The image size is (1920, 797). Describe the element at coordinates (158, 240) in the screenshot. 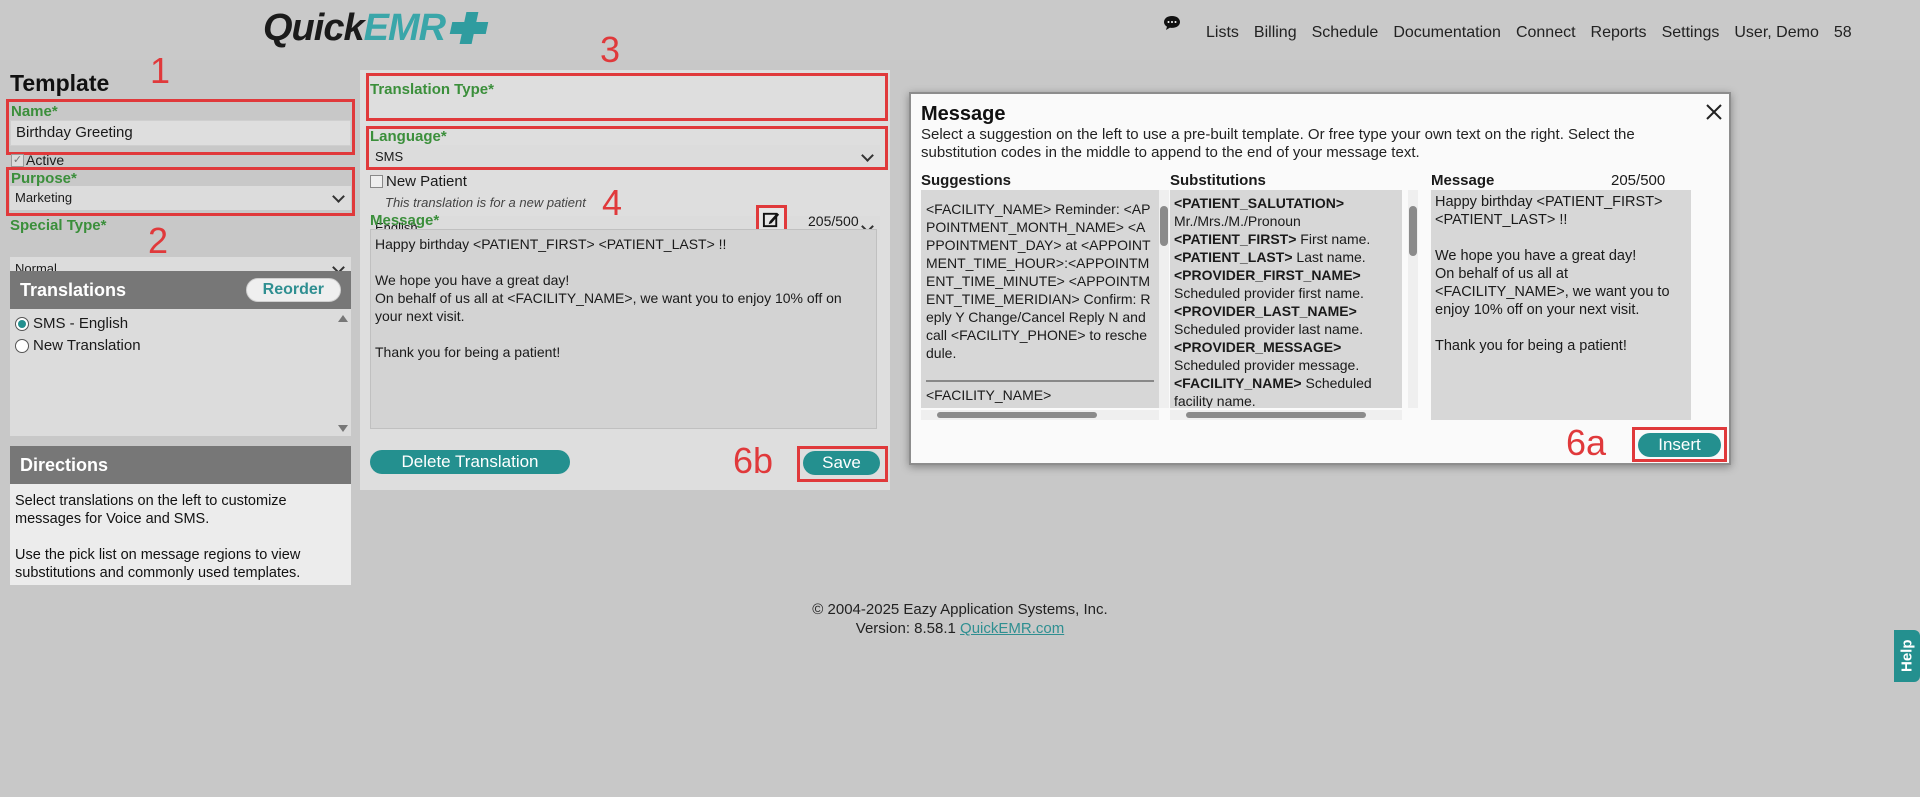

I see `annotation-2: 2` at that location.